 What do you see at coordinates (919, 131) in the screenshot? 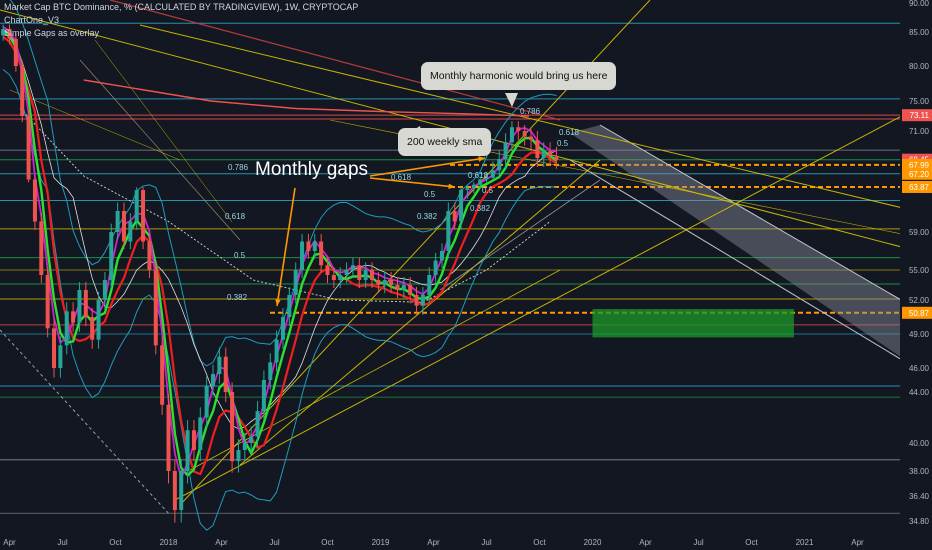
I see `y-tick-label-4: 71.00` at bounding box center [919, 131].